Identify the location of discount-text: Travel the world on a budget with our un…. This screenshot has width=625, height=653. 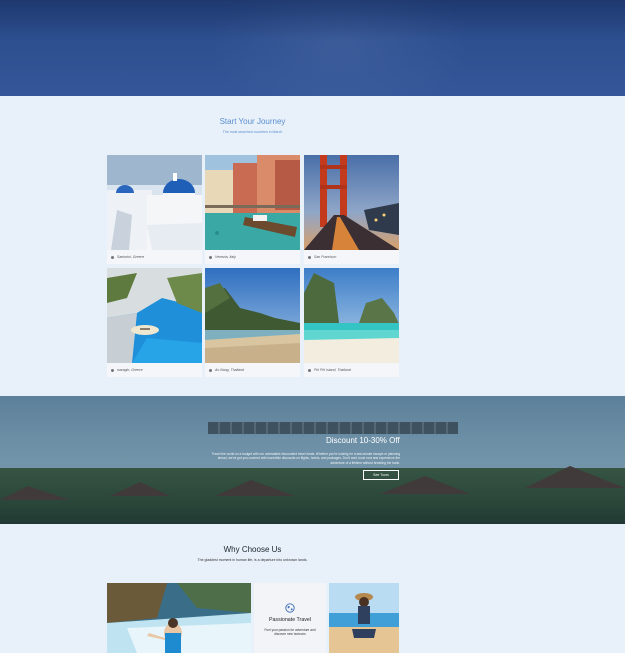
(305, 458).